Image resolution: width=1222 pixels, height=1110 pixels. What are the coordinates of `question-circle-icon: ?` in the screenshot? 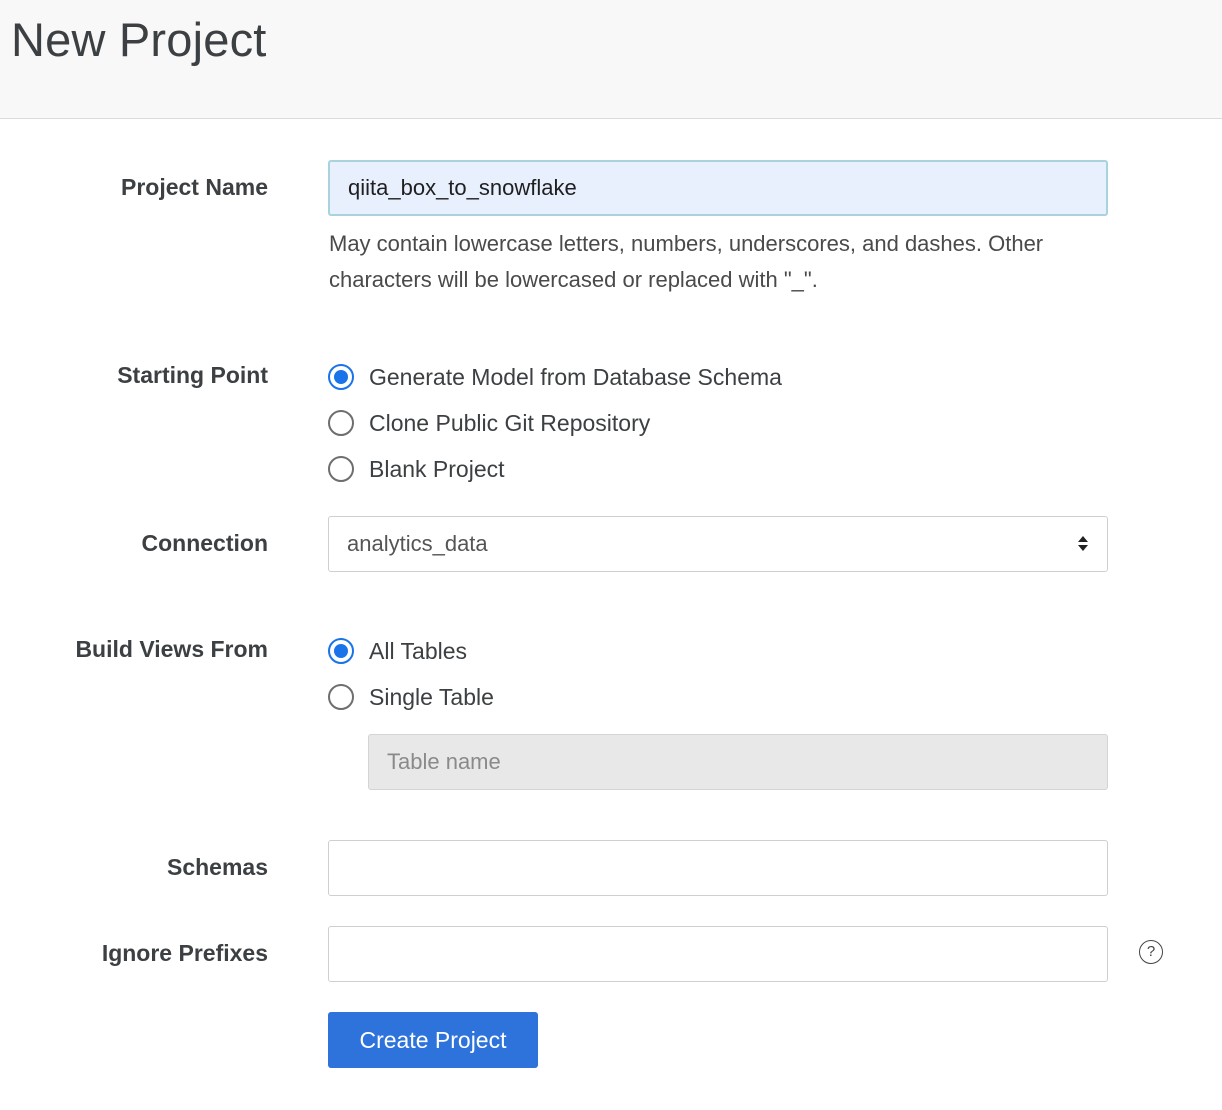 It's located at (1151, 952).